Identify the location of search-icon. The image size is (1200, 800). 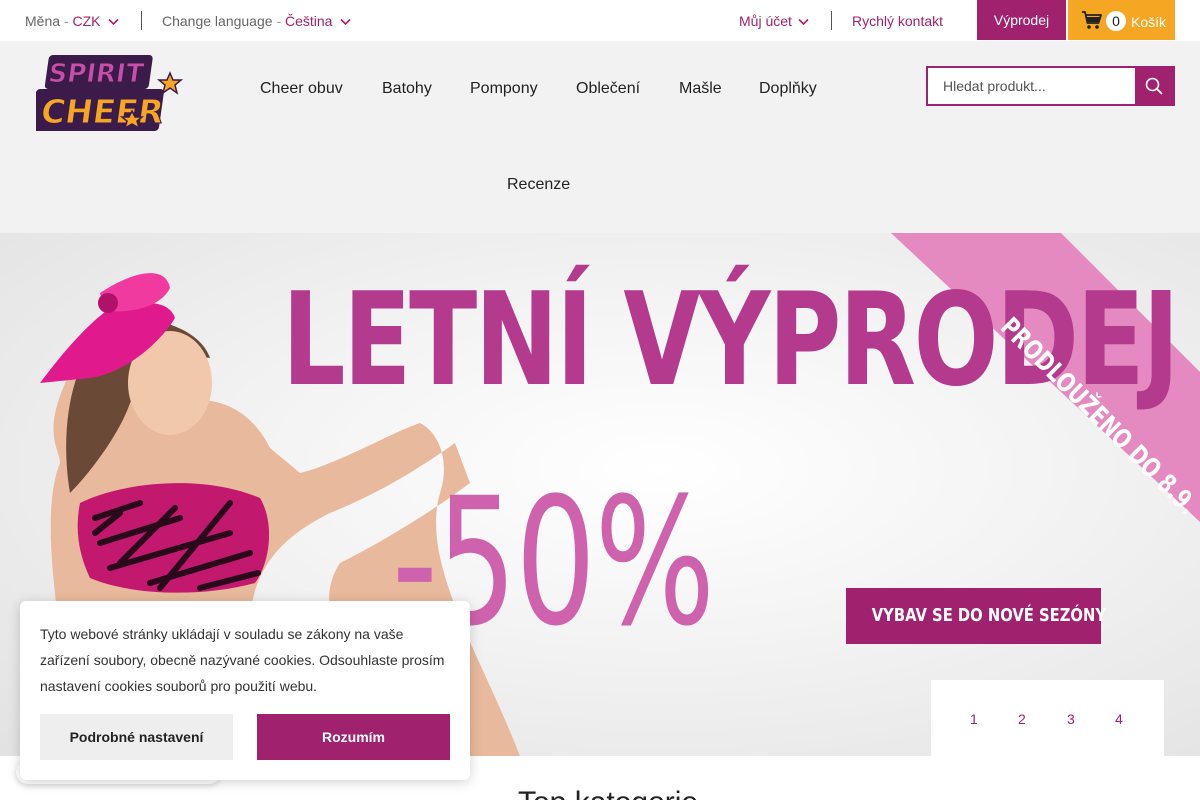
(1154, 86).